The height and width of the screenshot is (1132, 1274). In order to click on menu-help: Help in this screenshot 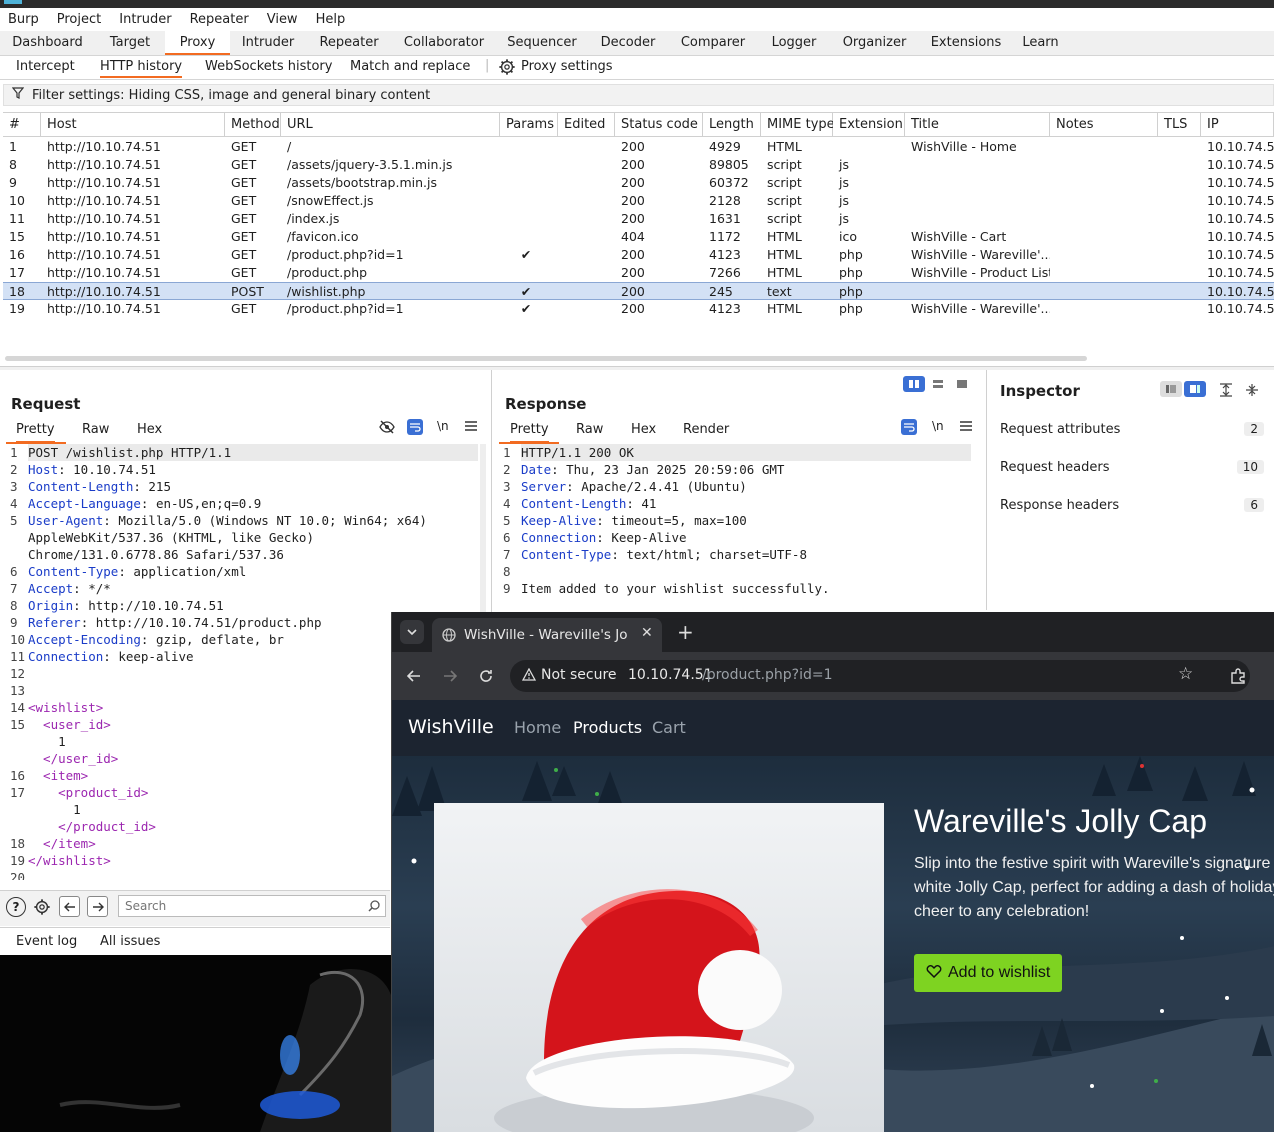, I will do `click(331, 19)`.